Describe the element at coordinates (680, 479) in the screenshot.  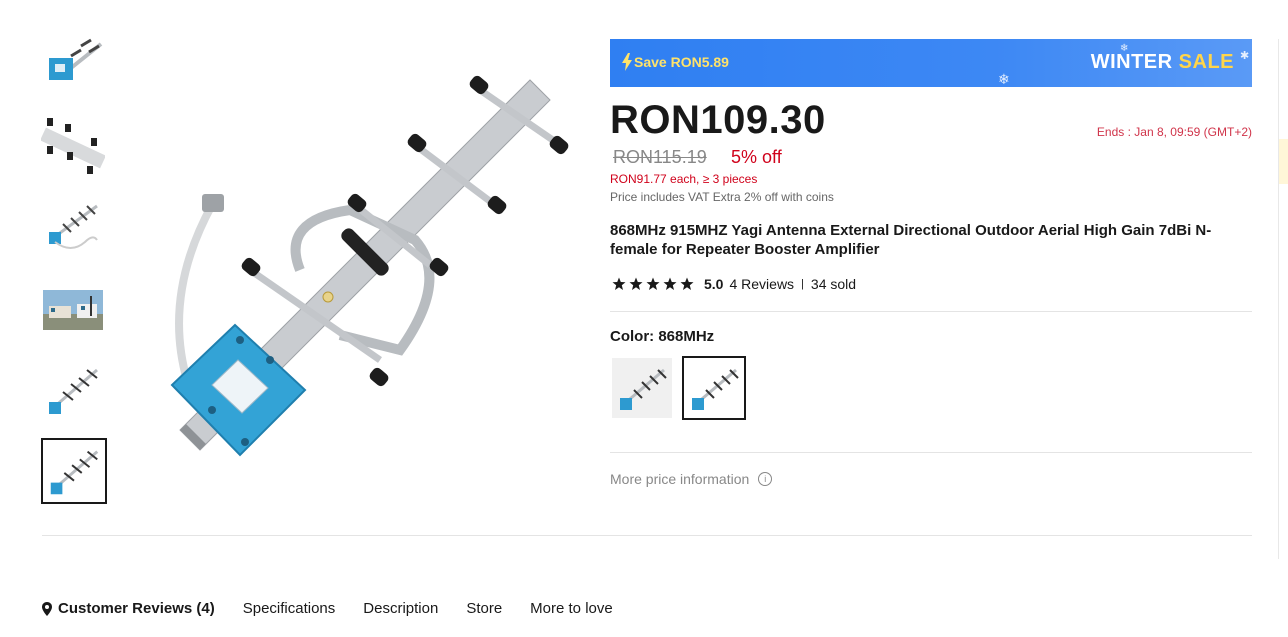
I see `more-price-label: More price information` at that location.